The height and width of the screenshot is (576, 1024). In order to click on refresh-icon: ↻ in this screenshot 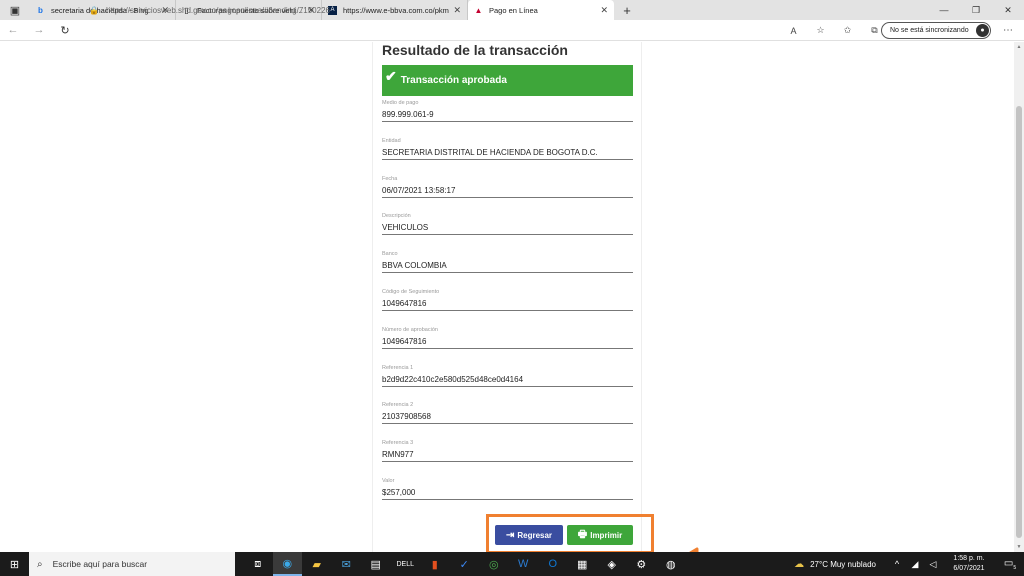, I will do `click(65, 30)`.